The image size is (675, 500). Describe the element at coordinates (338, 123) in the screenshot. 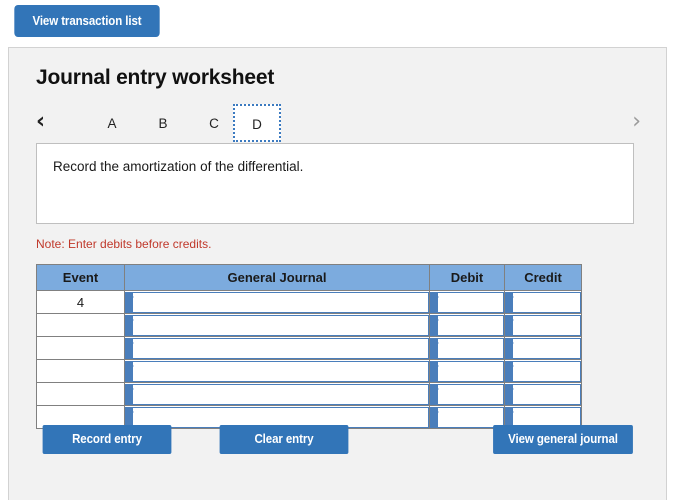

I see `tab-strip: ‹ A B C D ›` at that location.